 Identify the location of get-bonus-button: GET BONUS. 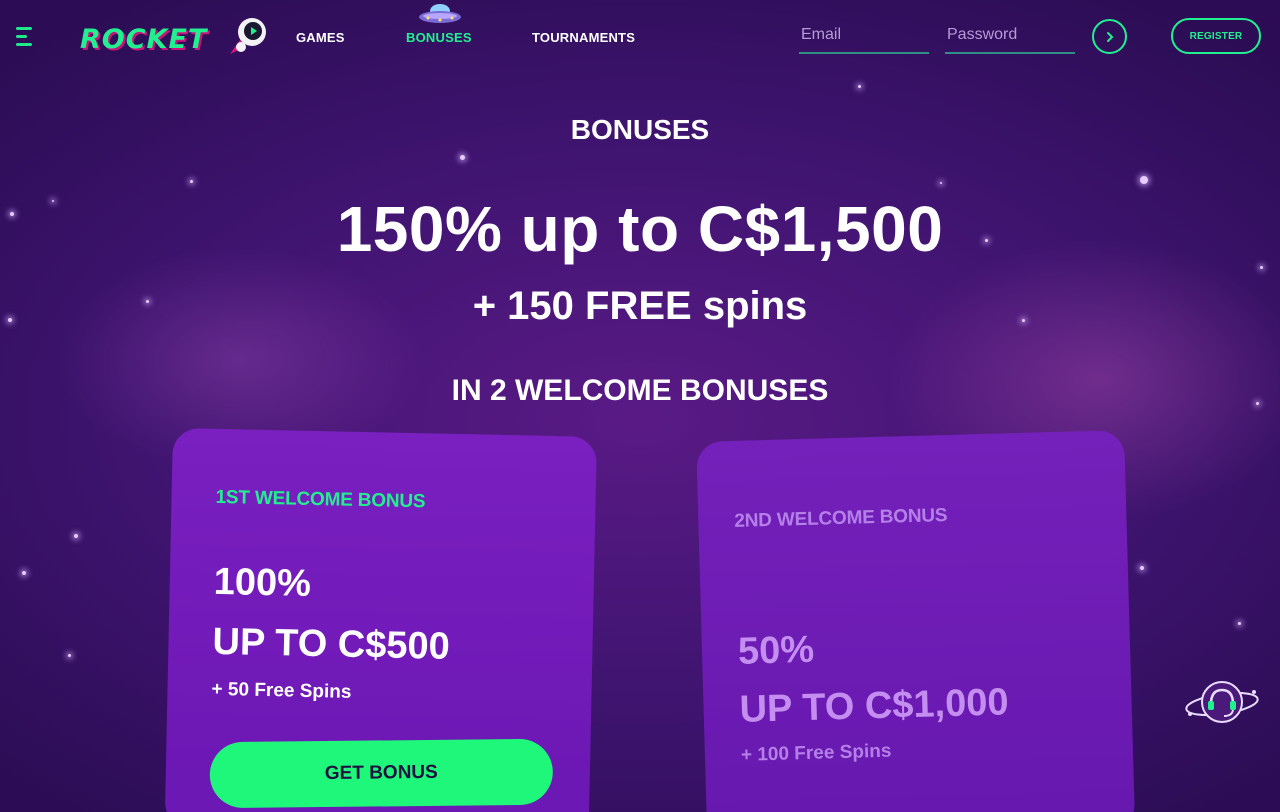
(381, 773).